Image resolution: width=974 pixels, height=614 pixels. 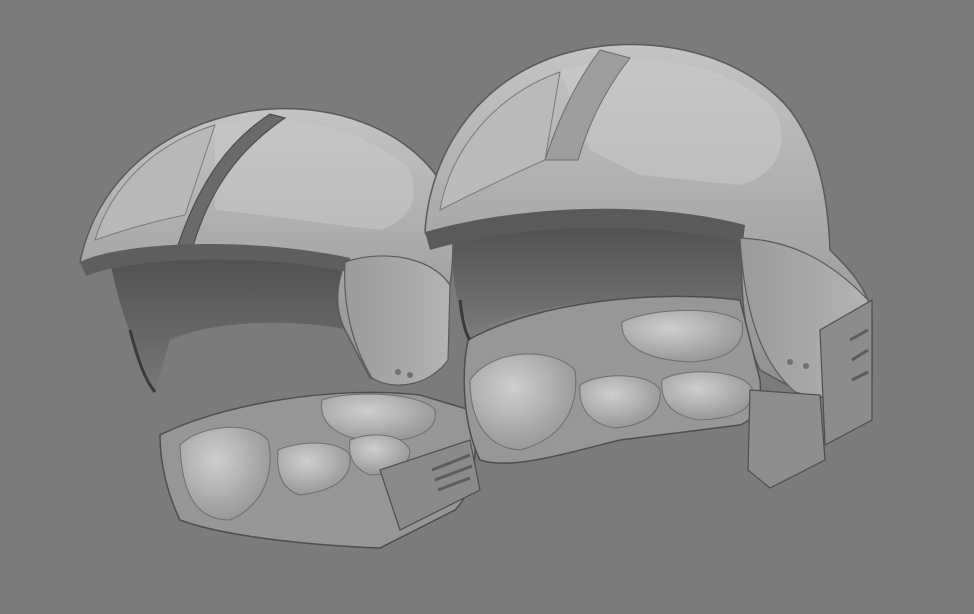 I want to click on helmet-left-earflap, so click(x=397, y=320).